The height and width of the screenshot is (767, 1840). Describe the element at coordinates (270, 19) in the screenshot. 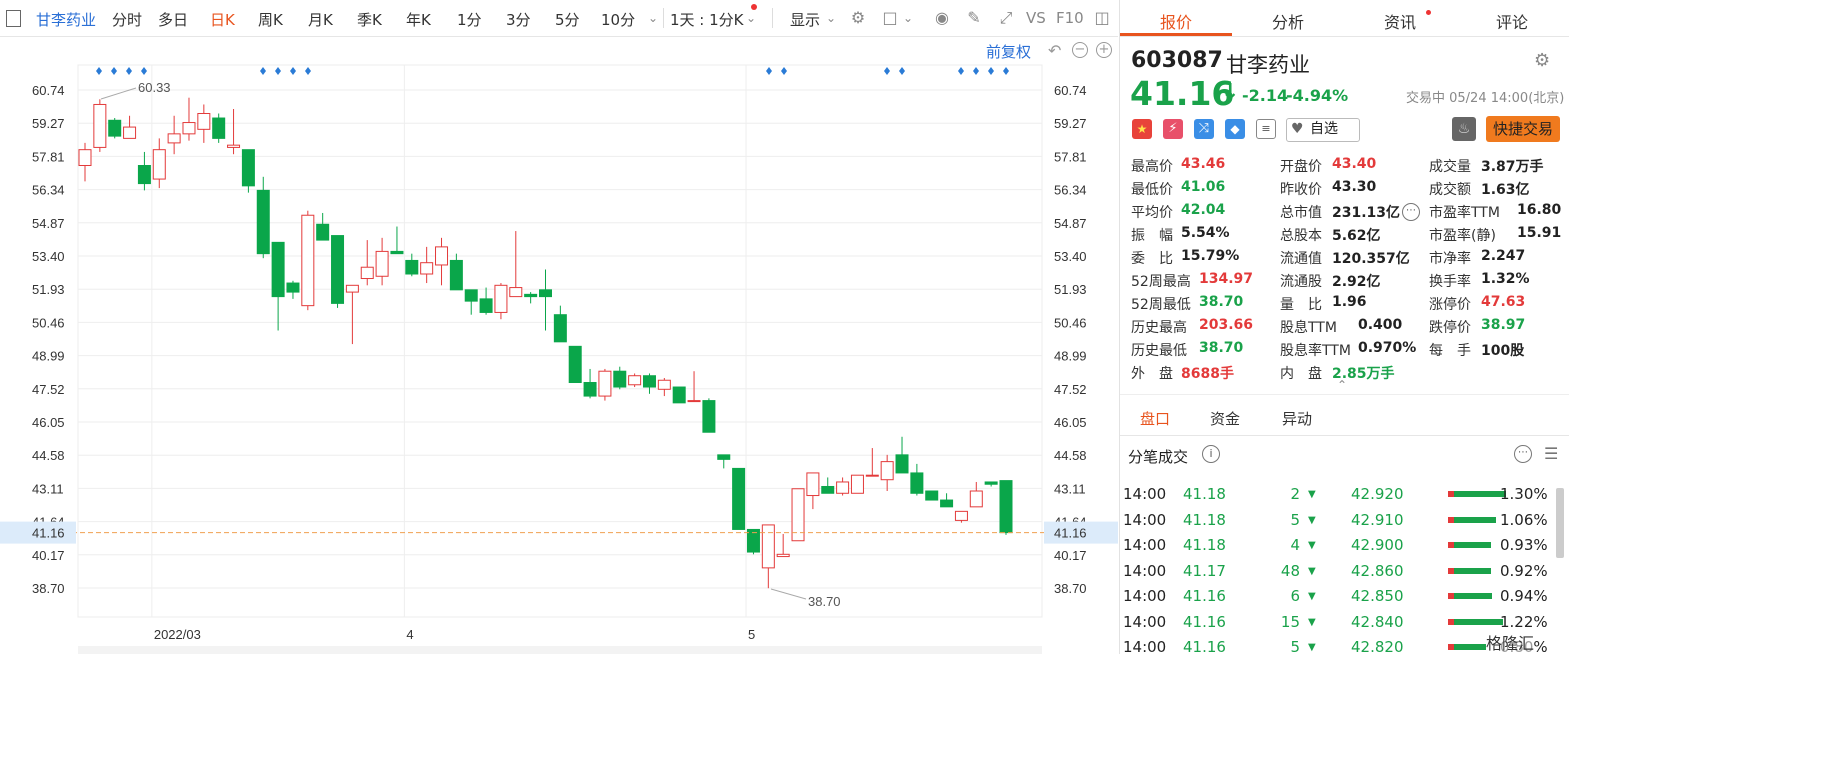

I see `period-weekly-k: 周K` at that location.